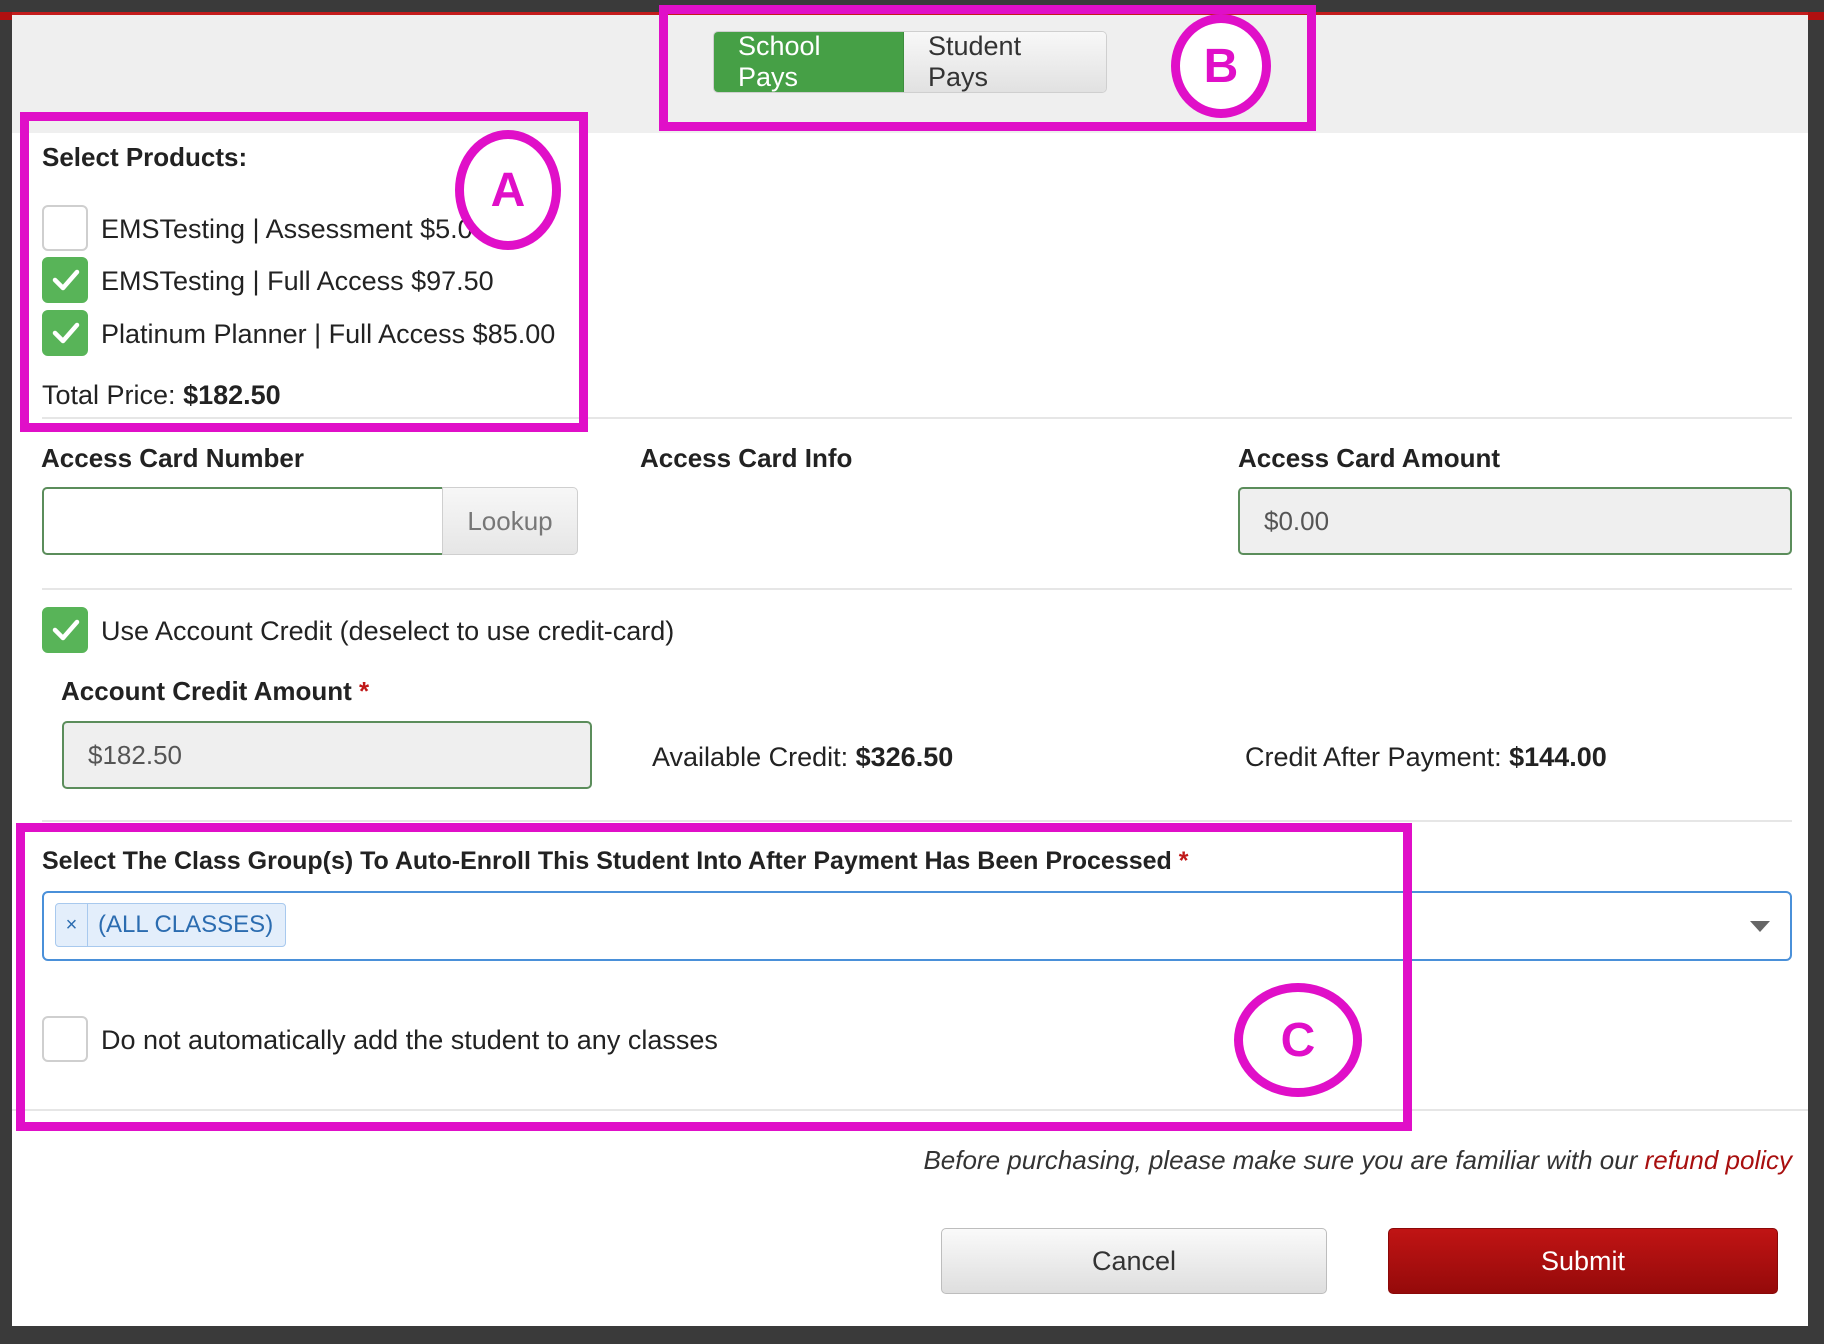 The image size is (1824, 1344). What do you see at coordinates (1515, 521) in the screenshot?
I see `access-card-amount-field: $0.00` at bounding box center [1515, 521].